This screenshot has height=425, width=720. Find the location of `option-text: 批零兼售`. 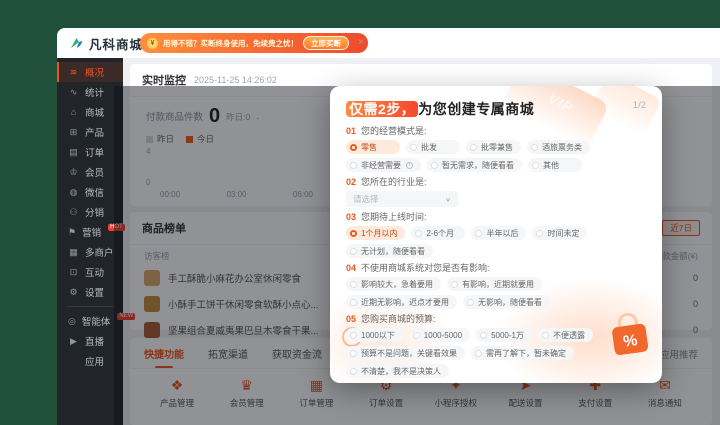

option-text: 批零兼售 is located at coordinates (497, 147).